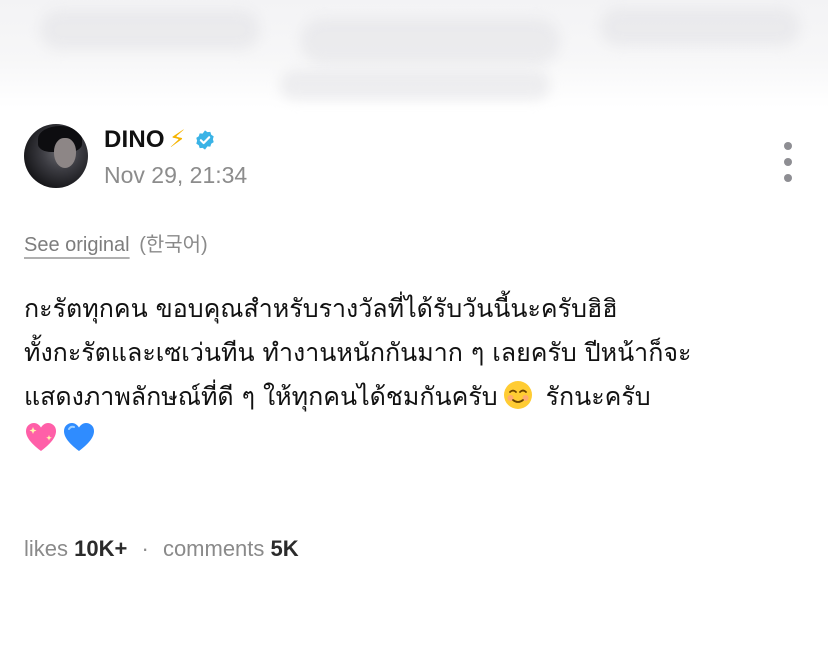  What do you see at coordinates (598, 396) in the screenshot?
I see `post-line: รักนะครับ` at bounding box center [598, 396].